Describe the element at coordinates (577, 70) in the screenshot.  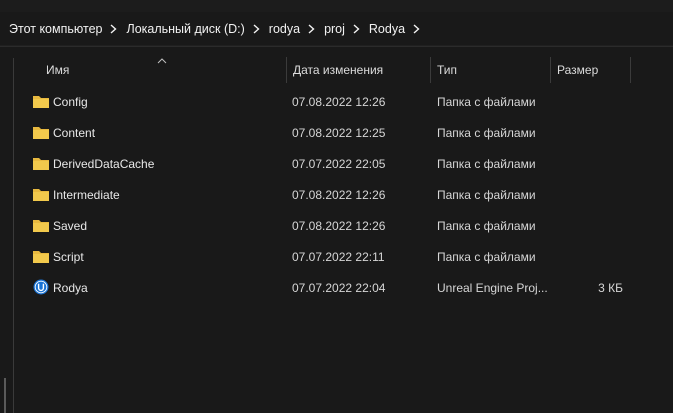
I see `column-header-size: Размер` at that location.